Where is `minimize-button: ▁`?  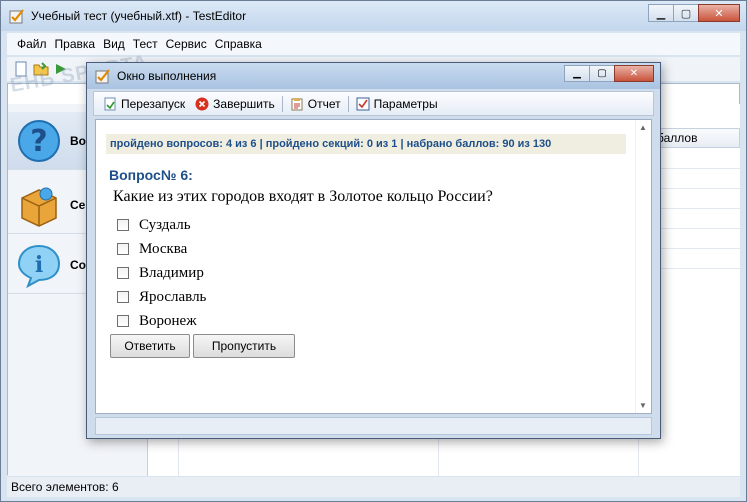 minimize-button: ▁ is located at coordinates (661, 13).